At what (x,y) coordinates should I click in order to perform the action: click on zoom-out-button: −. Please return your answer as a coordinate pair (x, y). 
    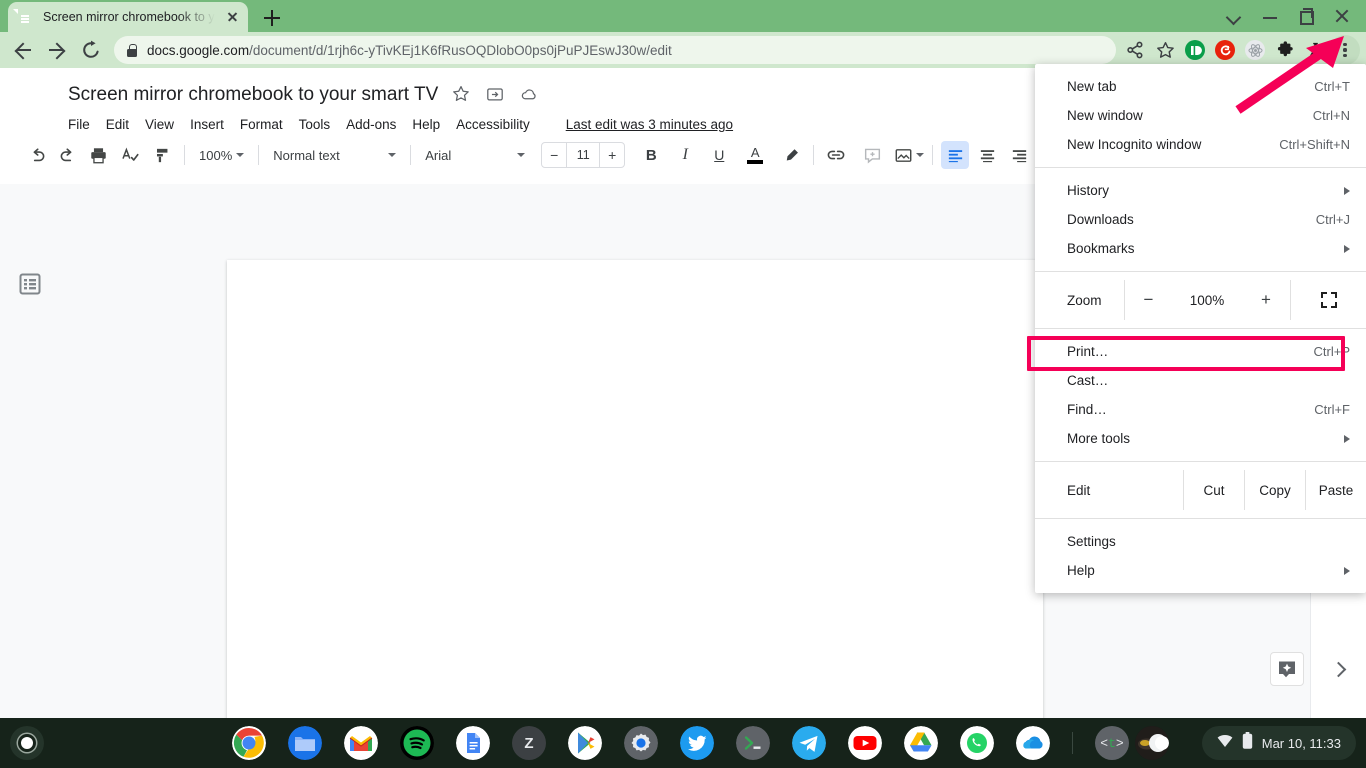
    Looking at the image, I should click on (1148, 300).